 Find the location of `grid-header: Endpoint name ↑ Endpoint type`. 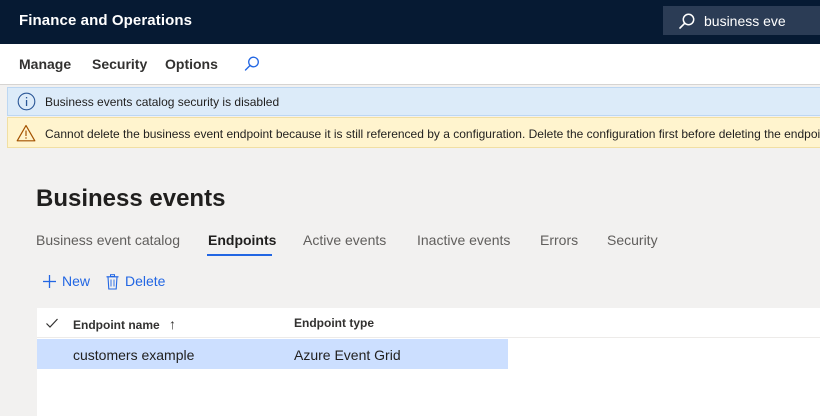

grid-header: Endpoint name ↑ Endpoint type is located at coordinates (428, 323).